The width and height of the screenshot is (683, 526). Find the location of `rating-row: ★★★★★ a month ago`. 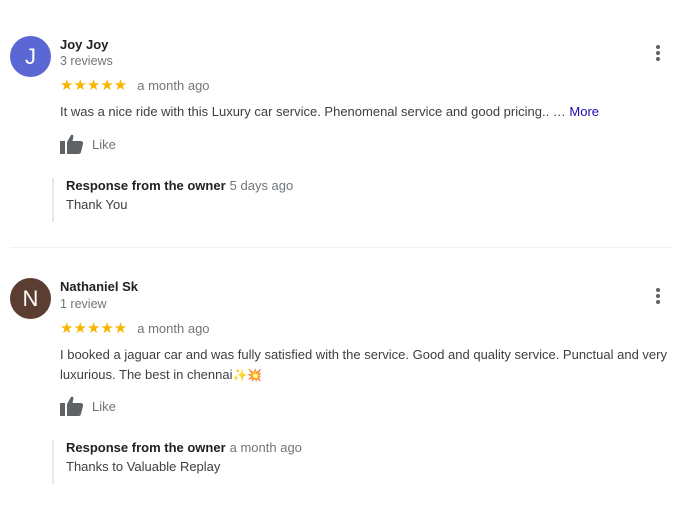

rating-row: ★★★★★ a month ago is located at coordinates (135, 328).